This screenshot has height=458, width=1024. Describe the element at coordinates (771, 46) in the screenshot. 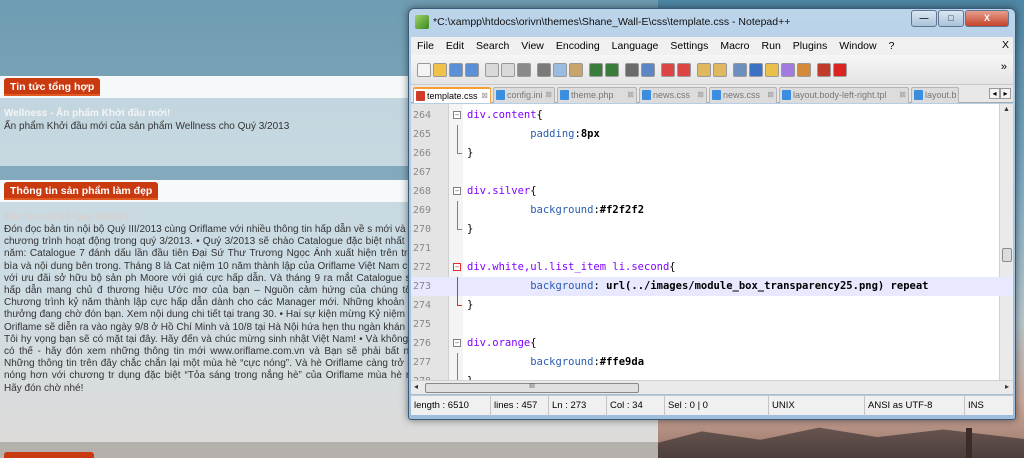

I see `menu-run: Run` at that location.